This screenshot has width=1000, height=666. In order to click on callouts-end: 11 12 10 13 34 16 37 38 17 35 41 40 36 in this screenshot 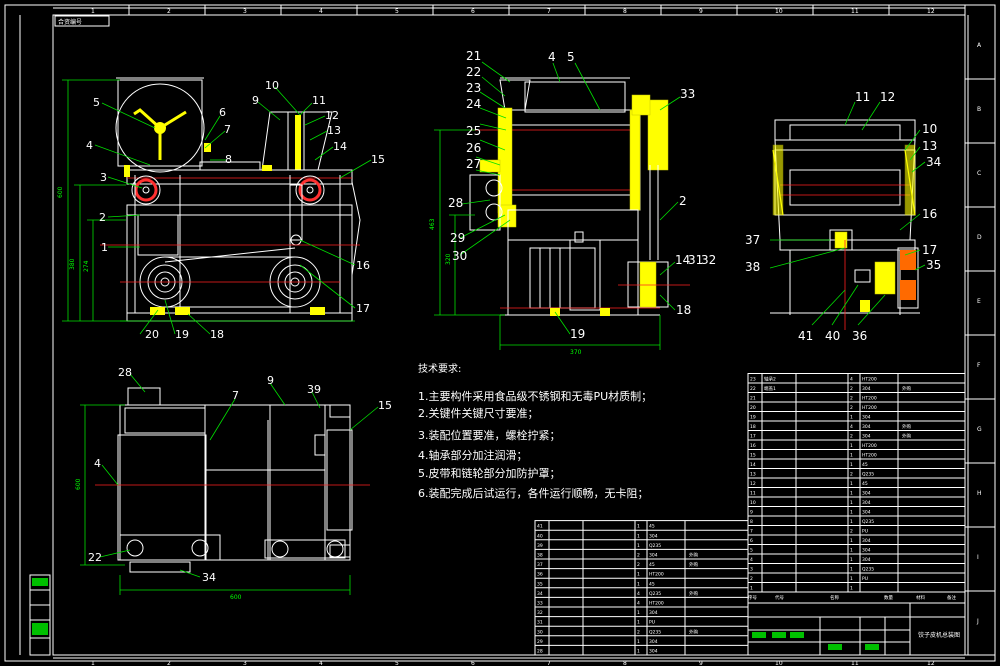, I will do `click(843, 216)`.